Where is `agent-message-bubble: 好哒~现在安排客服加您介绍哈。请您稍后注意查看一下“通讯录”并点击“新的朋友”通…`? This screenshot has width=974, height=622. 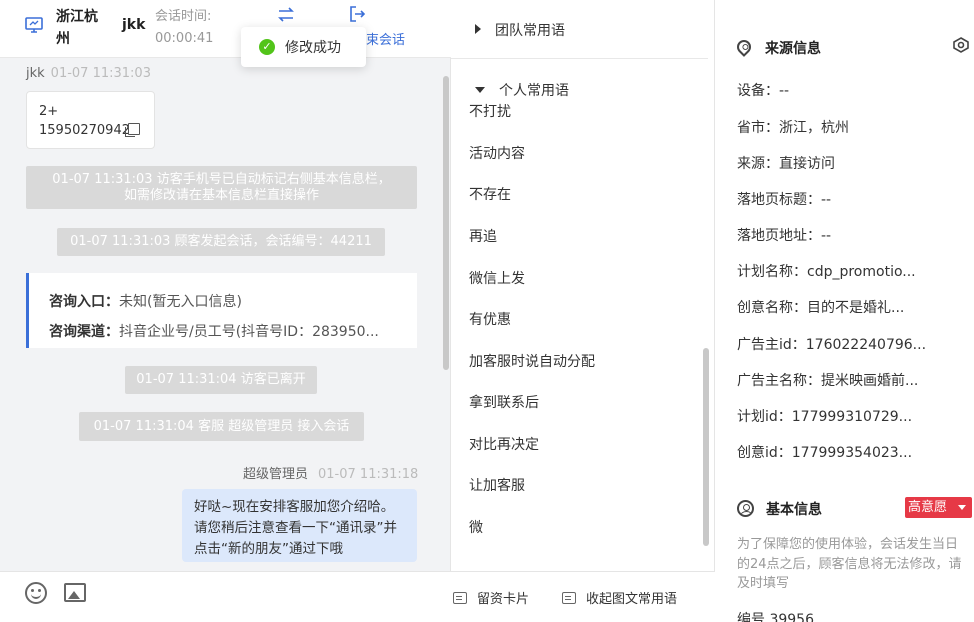
agent-message-bubble: 好哒~现在安排客服加您介绍哈。请您稍后注意查看一下“通讯录”并点击“新的朋友”通… is located at coordinates (299, 525).